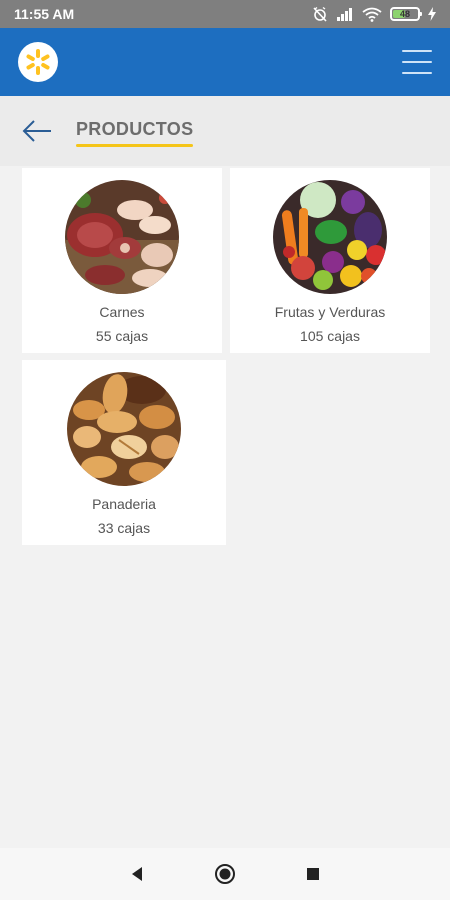  Describe the element at coordinates (44, 14) in the screenshot. I see `status-time: 11:55 AM` at that location.